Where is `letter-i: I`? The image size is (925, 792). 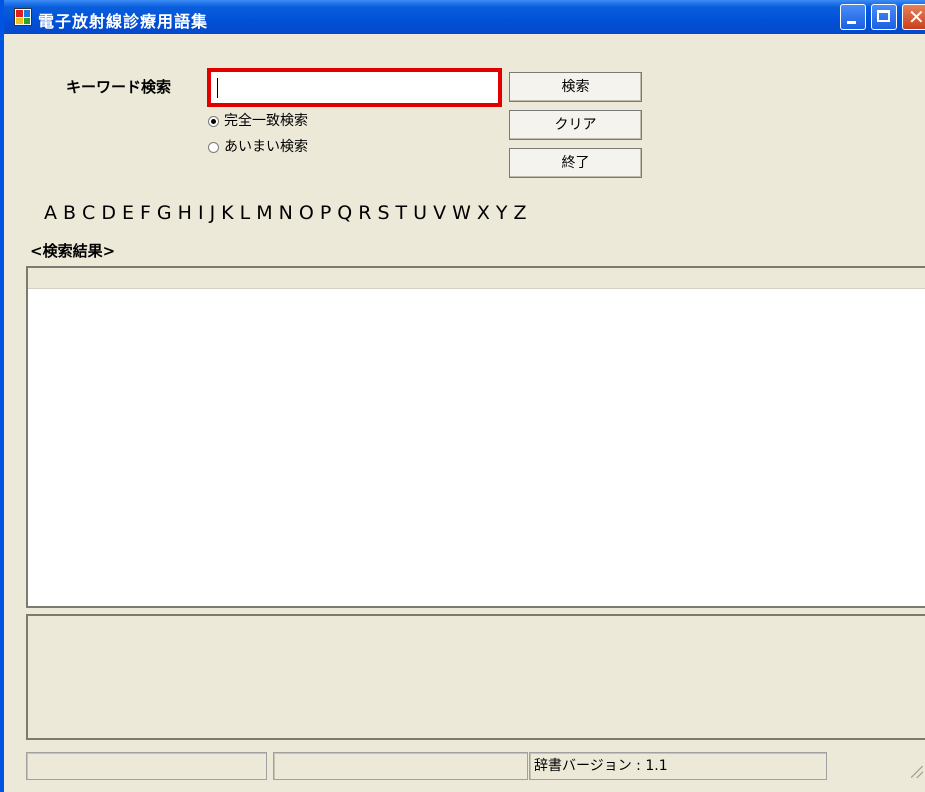
letter-i: I is located at coordinates (201, 213).